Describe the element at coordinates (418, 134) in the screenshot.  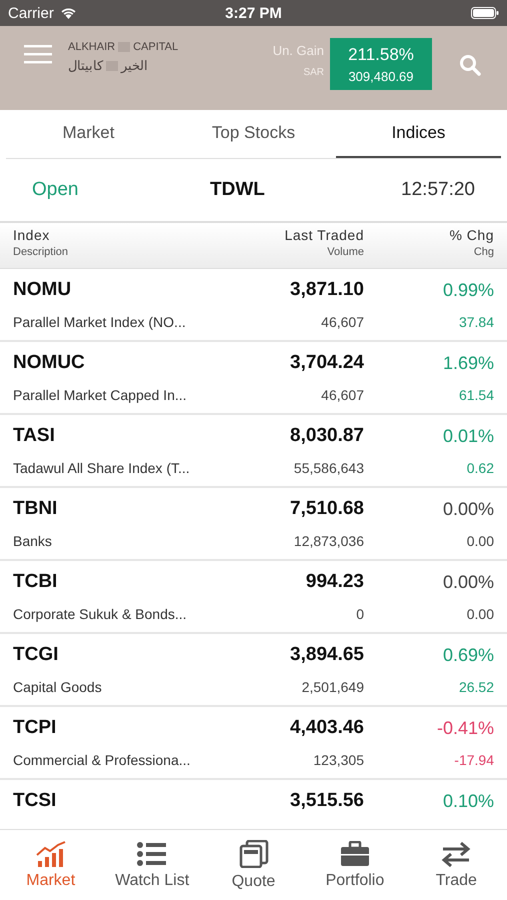
I see `tab: Indices` at that location.